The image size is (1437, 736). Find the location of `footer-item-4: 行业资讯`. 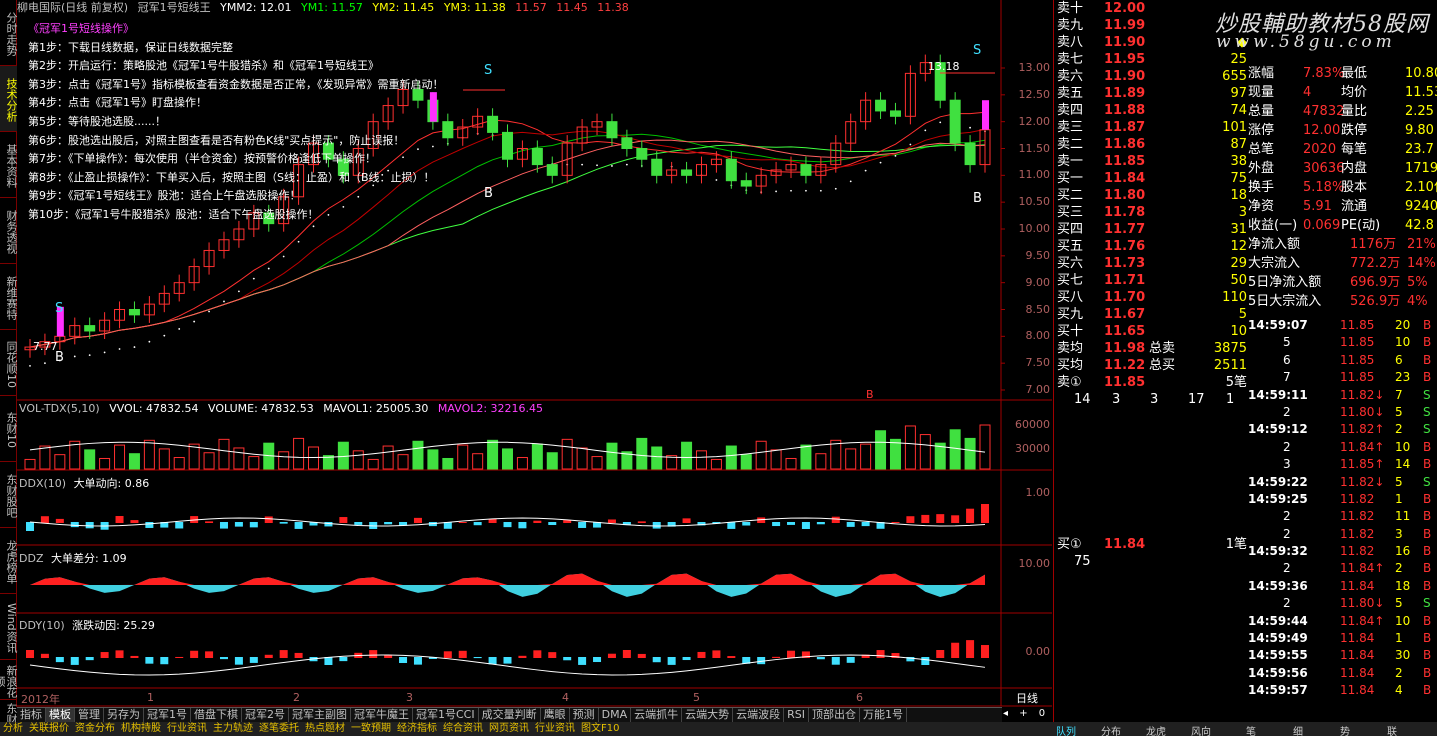

footer-item-4: 行业资讯 is located at coordinates (187, 729).